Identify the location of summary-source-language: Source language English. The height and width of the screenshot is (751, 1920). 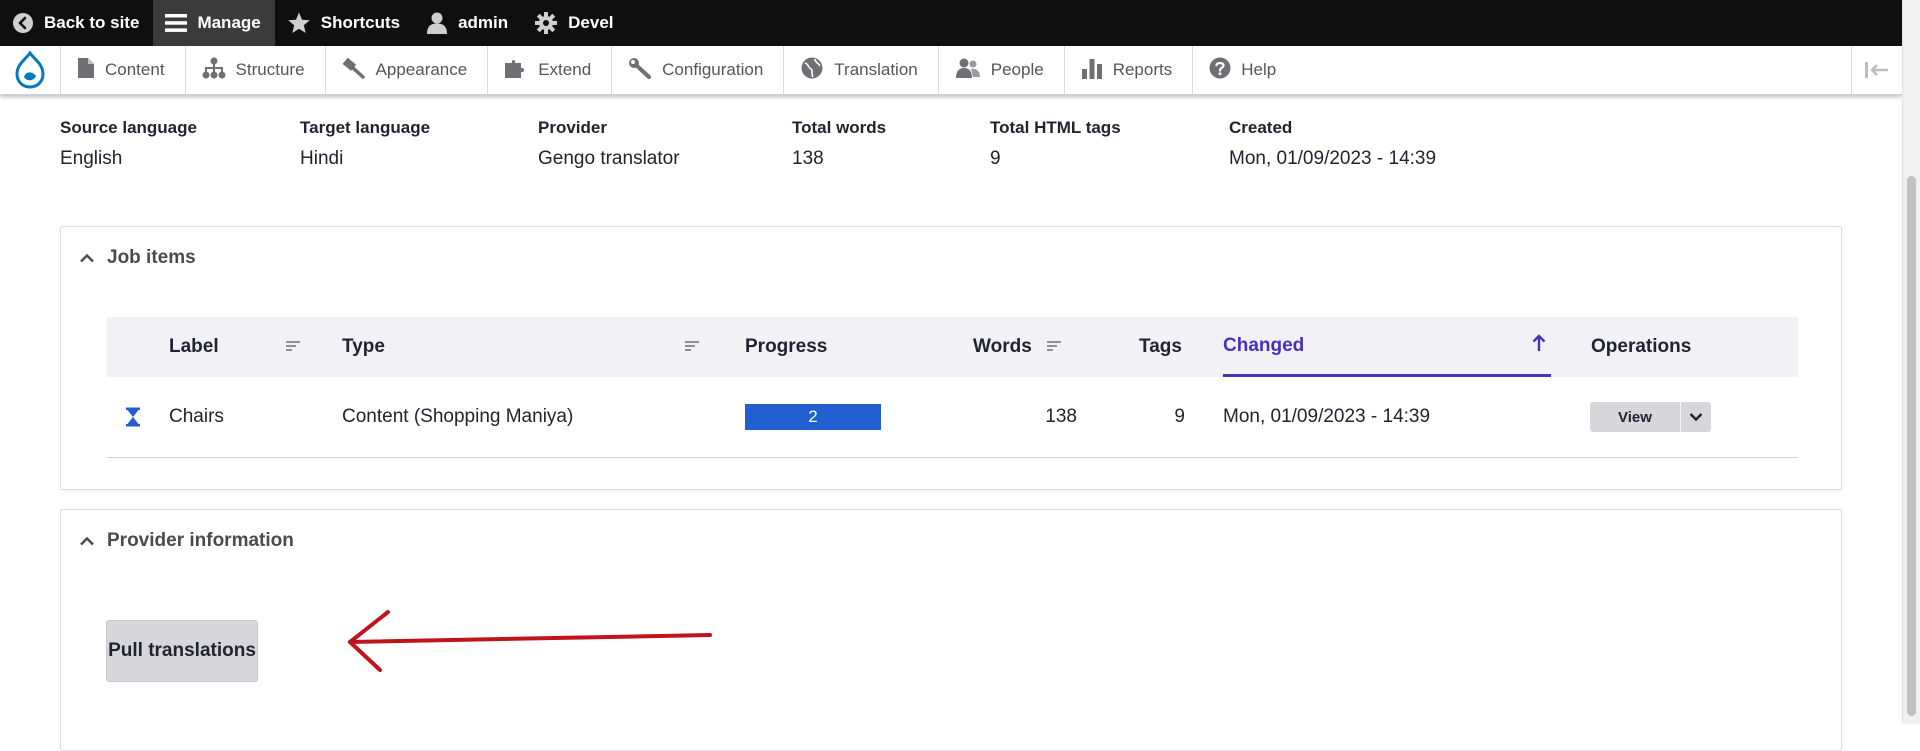
(128, 144).